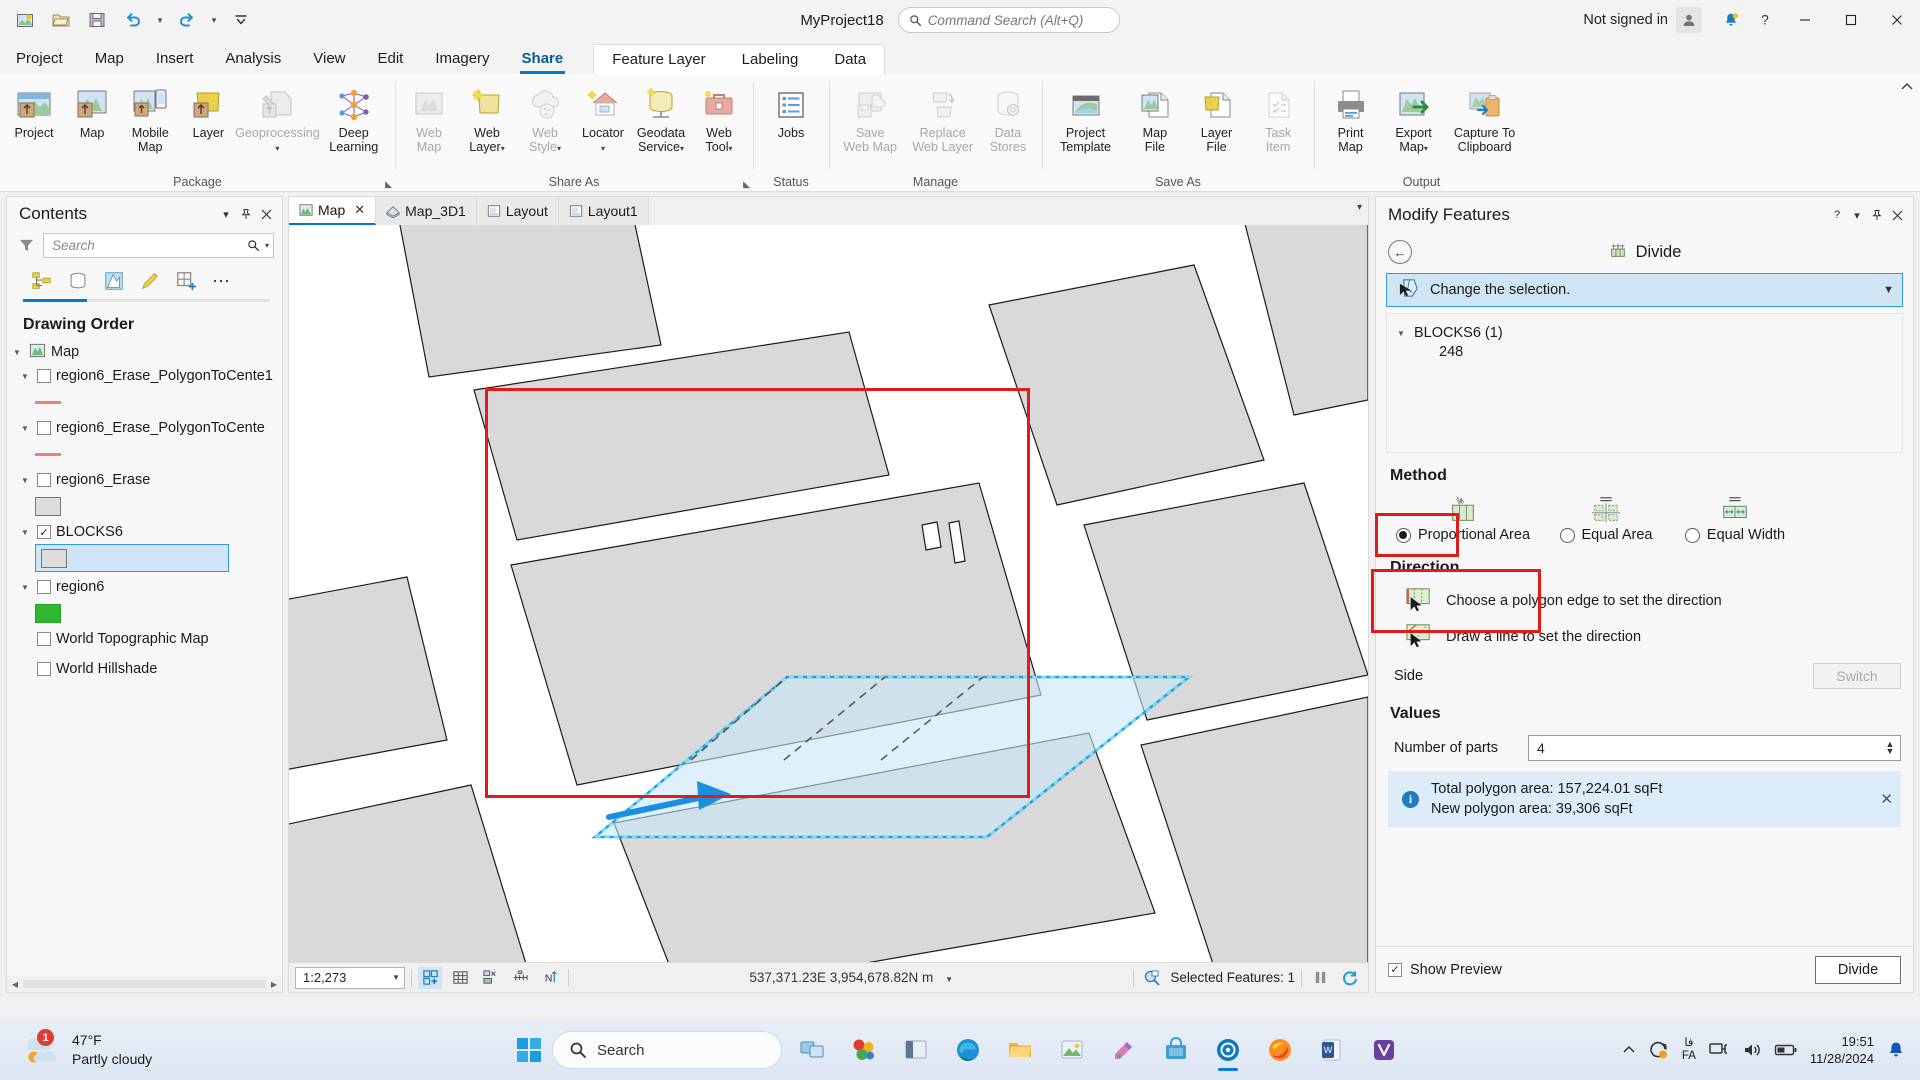 This screenshot has width=1920, height=1080. Describe the element at coordinates (719, 119) in the screenshot. I see `ribbon-button-web-tool: Web Tool▾` at that location.